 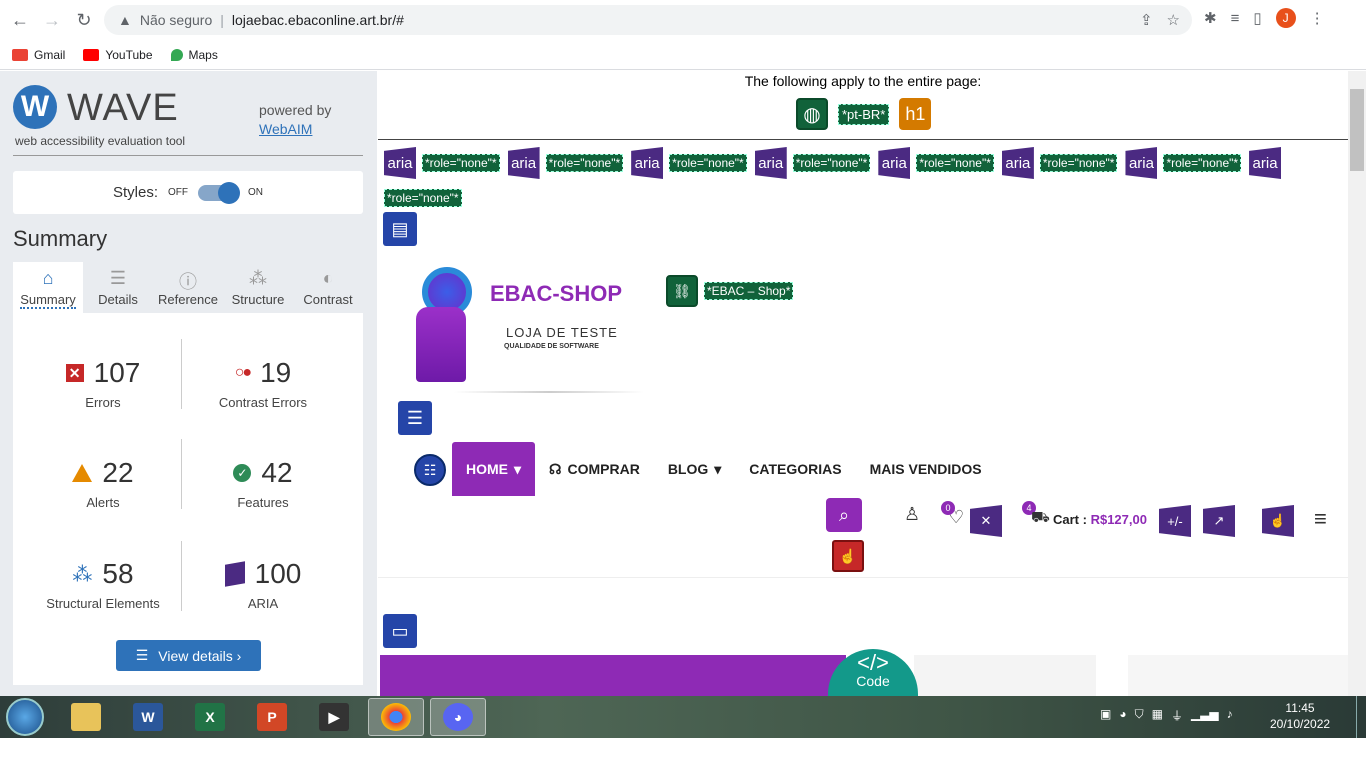 What do you see at coordinates (295, 129) in the screenshot?
I see `webaim-link: WebAIM` at bounding box center [295, 129].